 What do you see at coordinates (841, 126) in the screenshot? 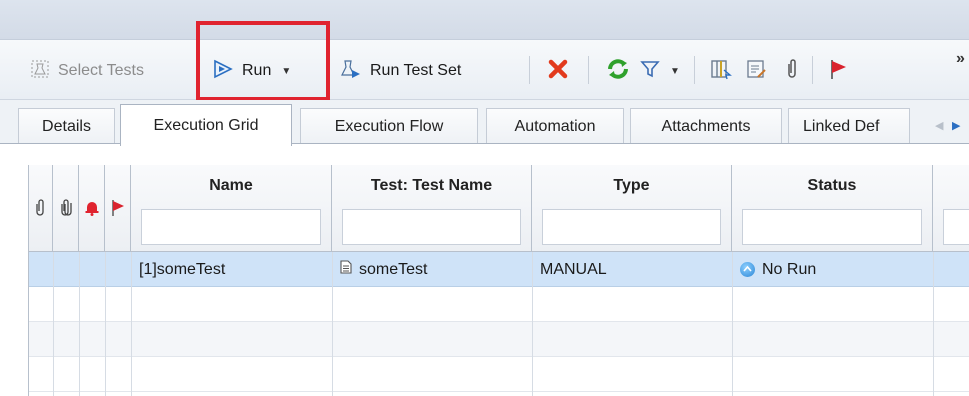
I see `tab-label: Linked Def` at bounding box center [841, 126].